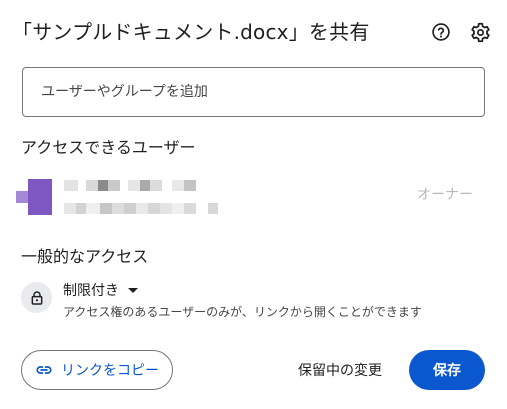  Describe the element at coordinates (141, 208) in the screenshot. I see `redacted-user-email` at that location.